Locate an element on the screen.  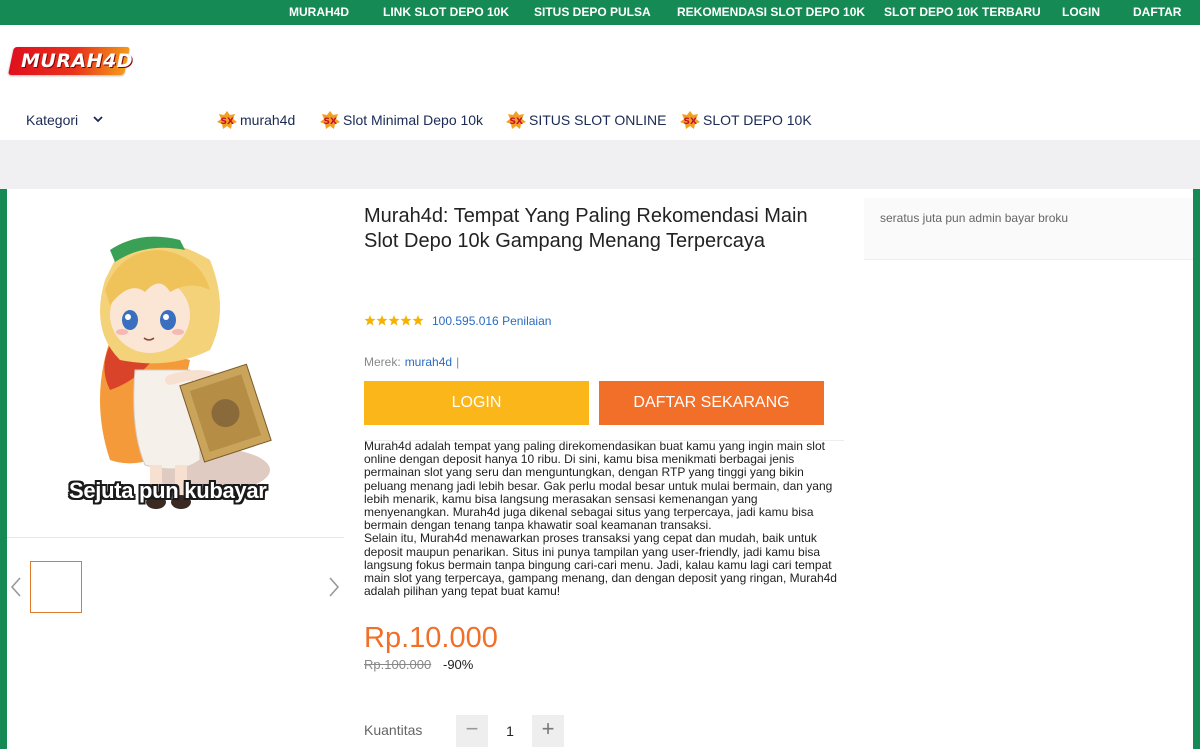
nav-login: LOGIN is located at coordinates (1081, 12).